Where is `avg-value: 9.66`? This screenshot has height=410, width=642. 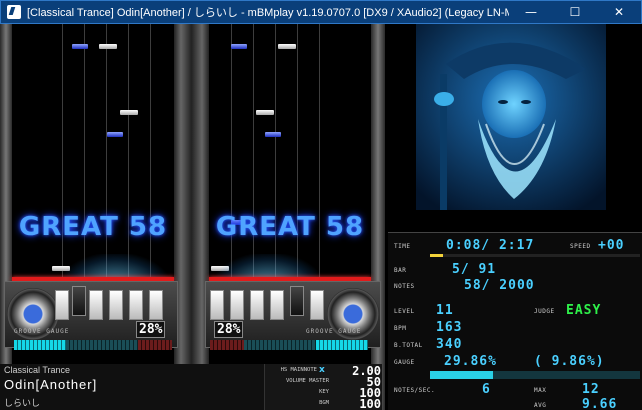 avg-value: 9.66 is located at coordinates (600, 403).